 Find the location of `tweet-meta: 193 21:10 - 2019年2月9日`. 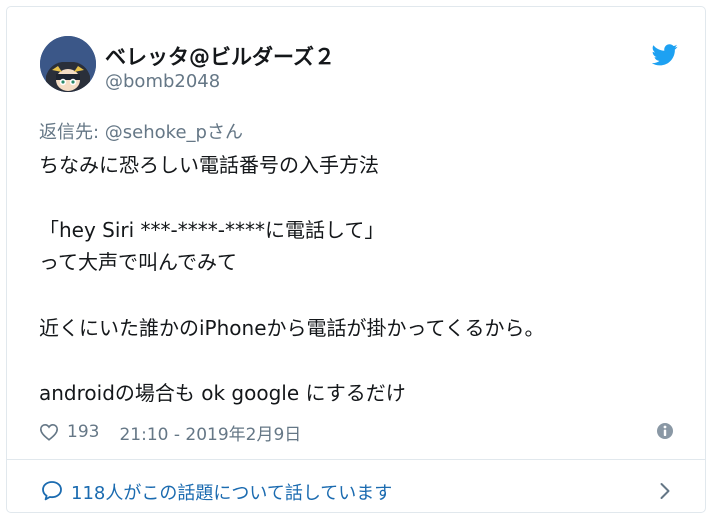

tweet-meta: 193 21:10 - 2019年2月9日 is located at coordinates (170, 432).